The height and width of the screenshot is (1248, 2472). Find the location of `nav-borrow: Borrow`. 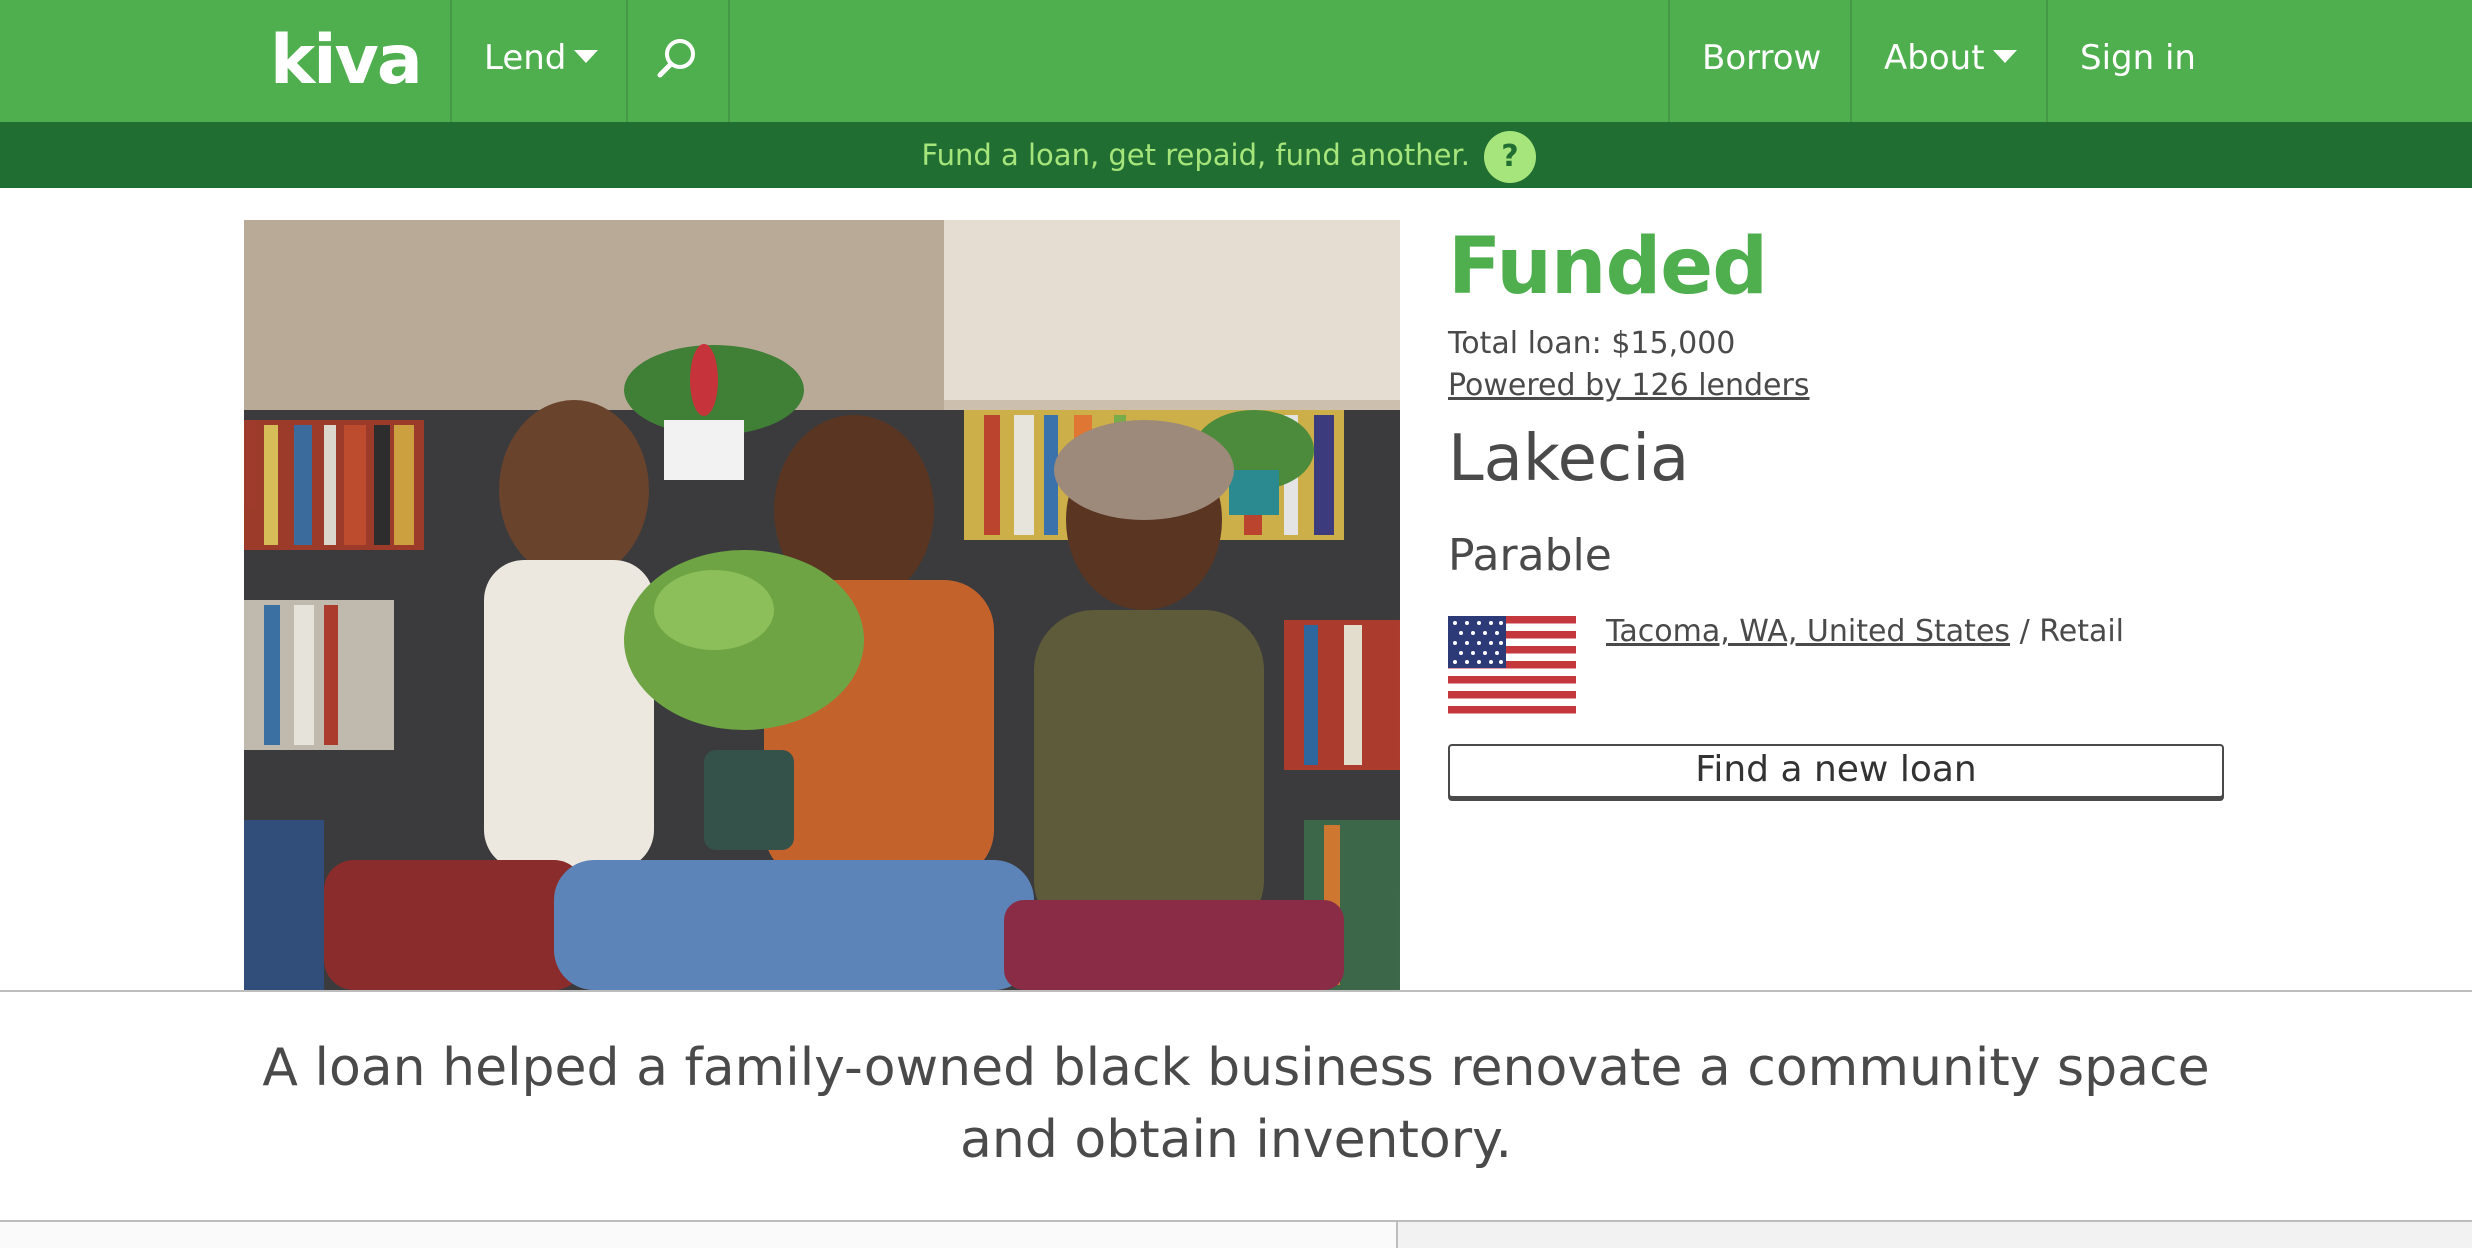

nav-borrow: Borrow is located at coordinates (1761, 61).